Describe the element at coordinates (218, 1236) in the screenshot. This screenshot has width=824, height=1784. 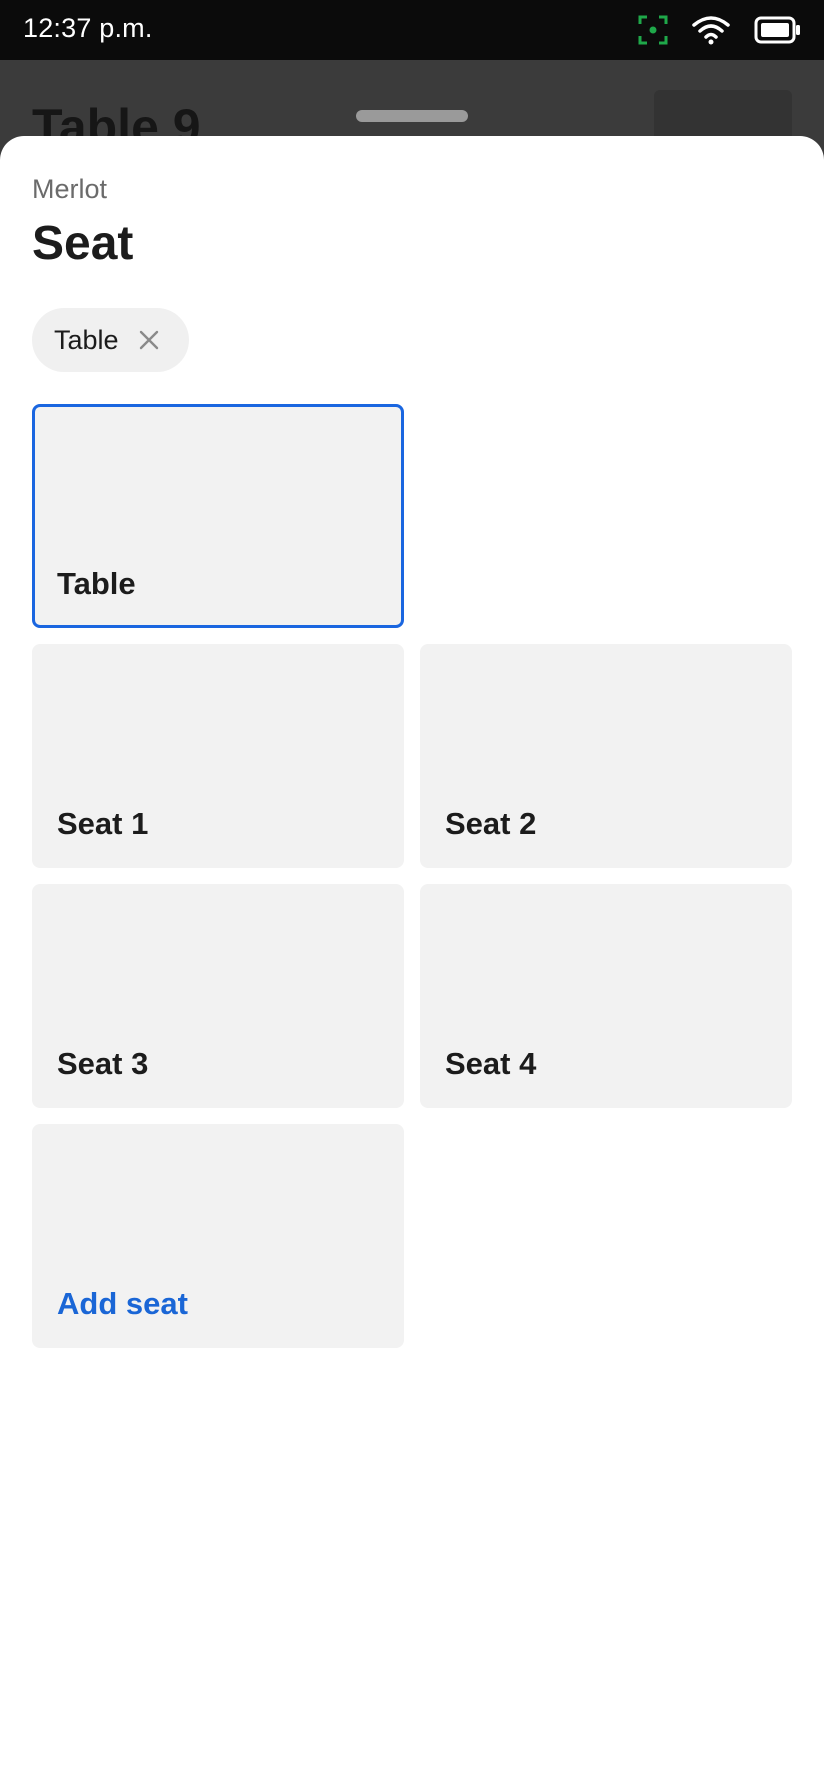
I see `add-seat-button: Add seat` at that location.